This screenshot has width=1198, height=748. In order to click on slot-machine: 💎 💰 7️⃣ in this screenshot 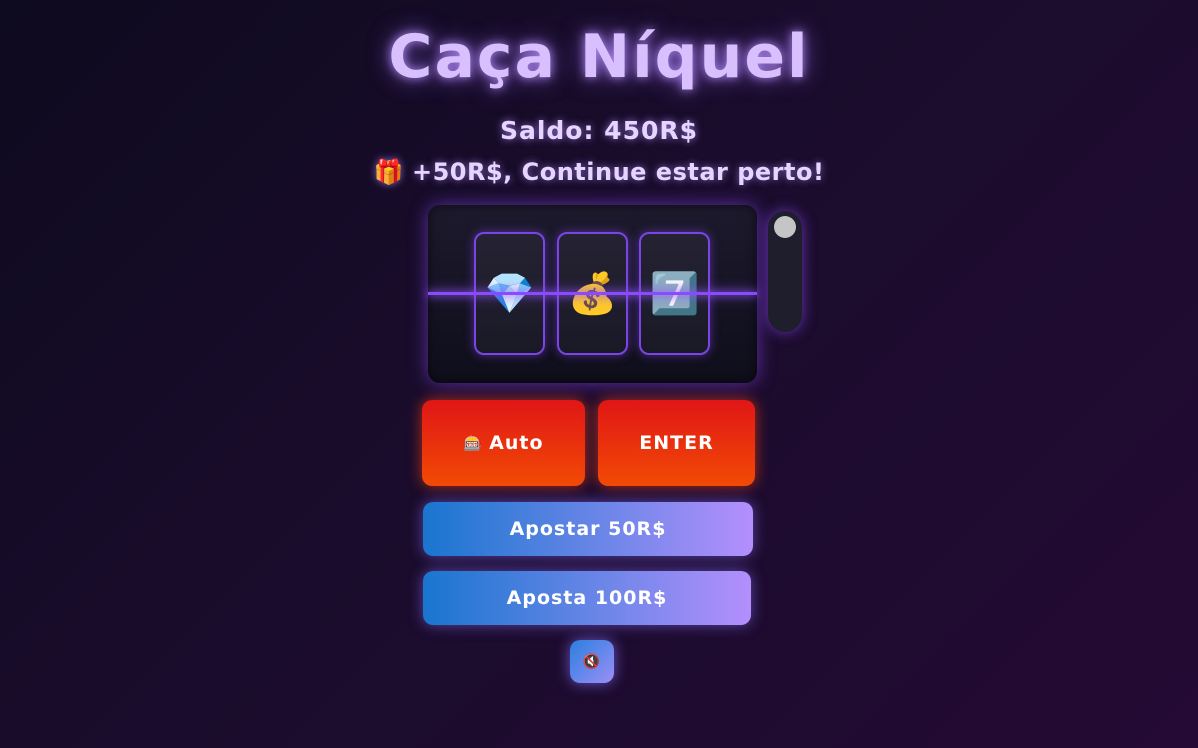, I will do `click(592, 294)`.